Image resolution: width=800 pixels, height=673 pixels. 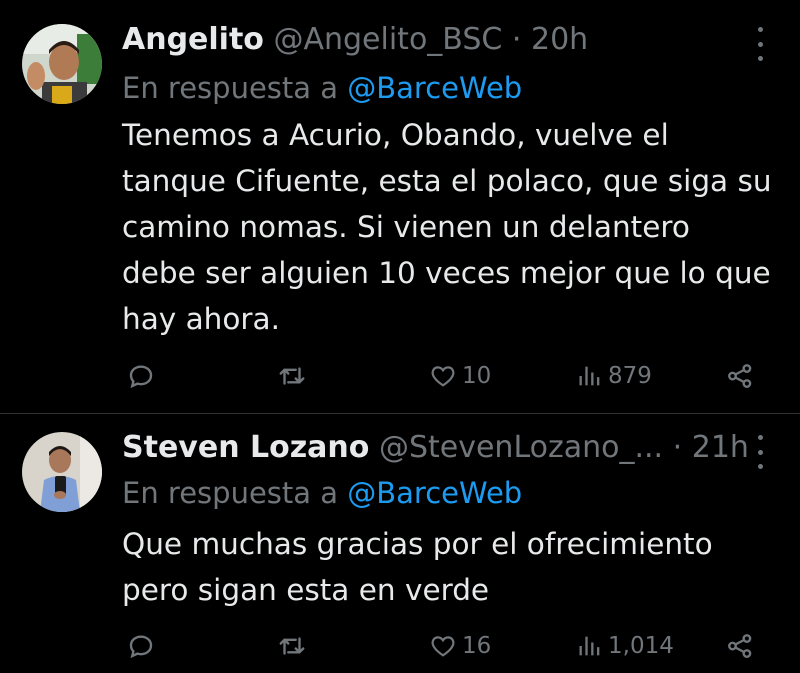 I want to click on like-count: 16, so click(x=477, y=646).